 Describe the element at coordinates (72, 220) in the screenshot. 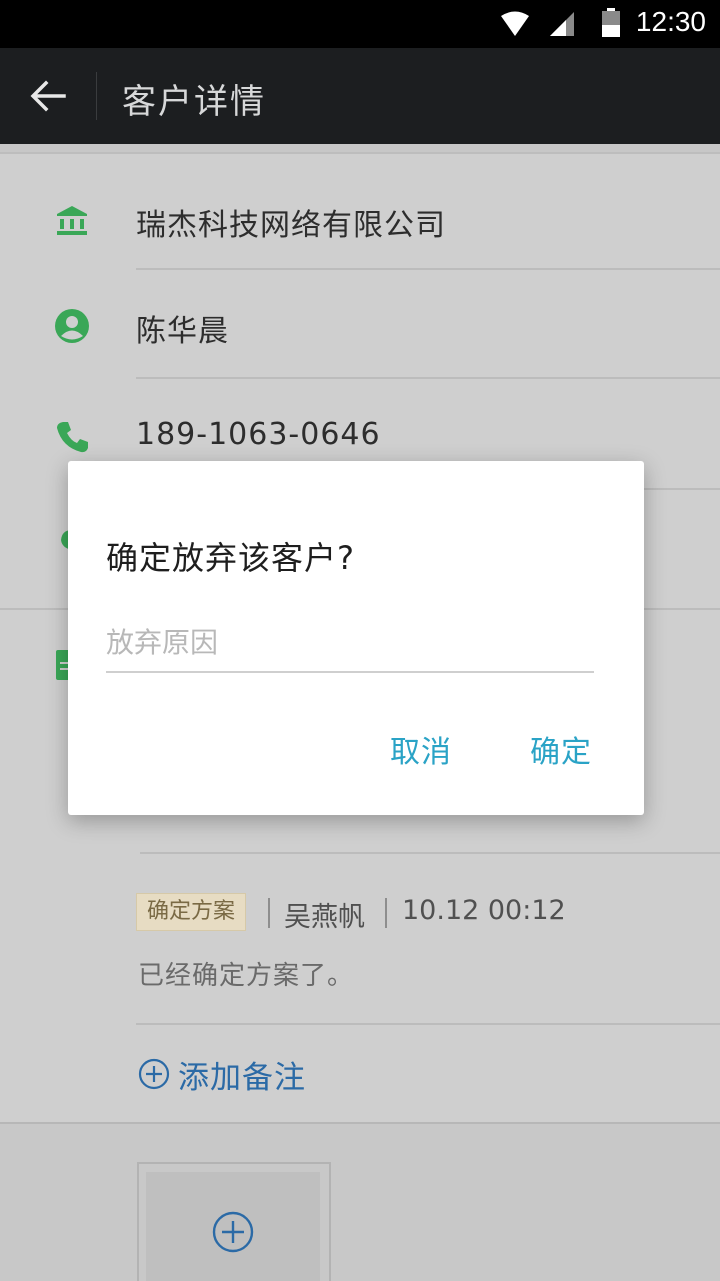

I see `bank-icon` at that location.